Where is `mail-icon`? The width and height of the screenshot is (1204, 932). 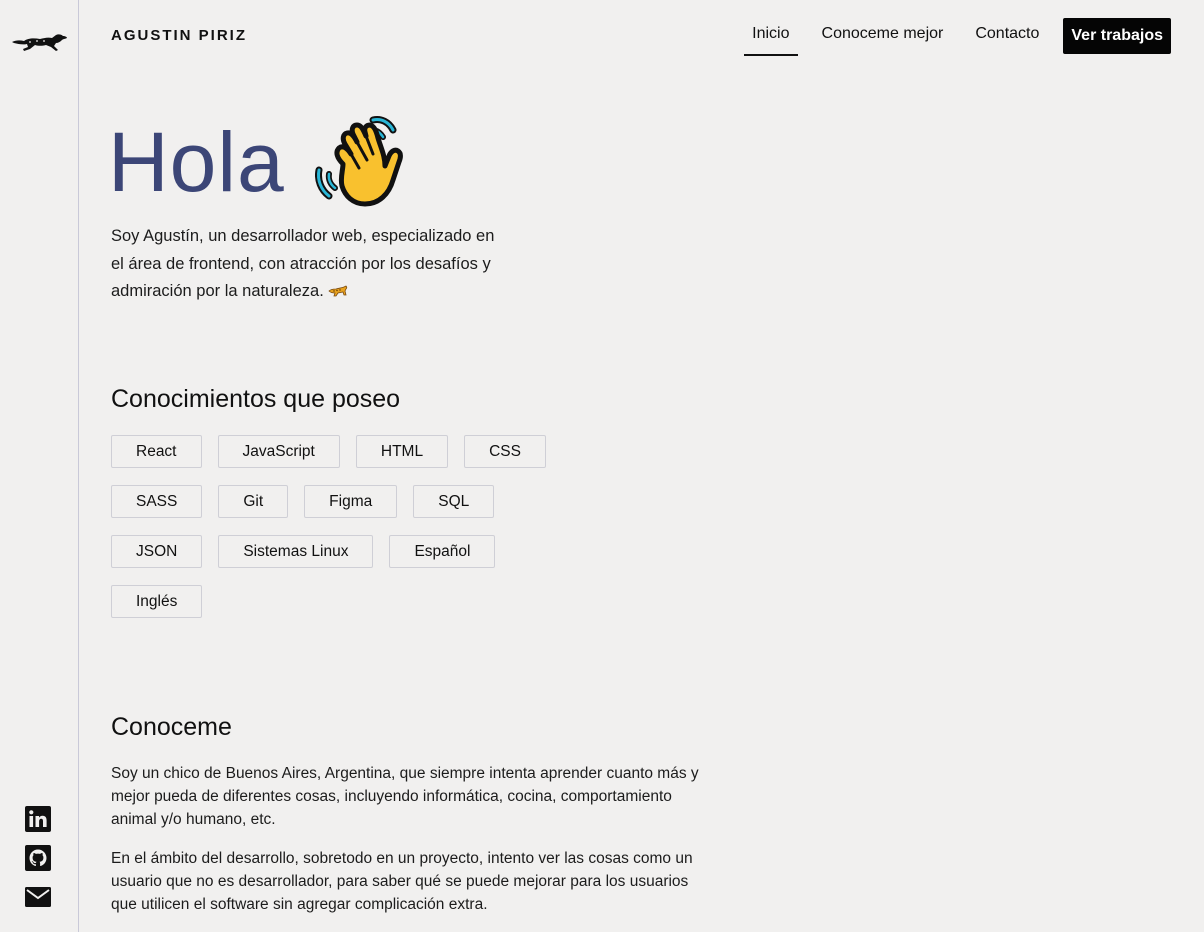 mail-icon is located at coordinates (38, 897).